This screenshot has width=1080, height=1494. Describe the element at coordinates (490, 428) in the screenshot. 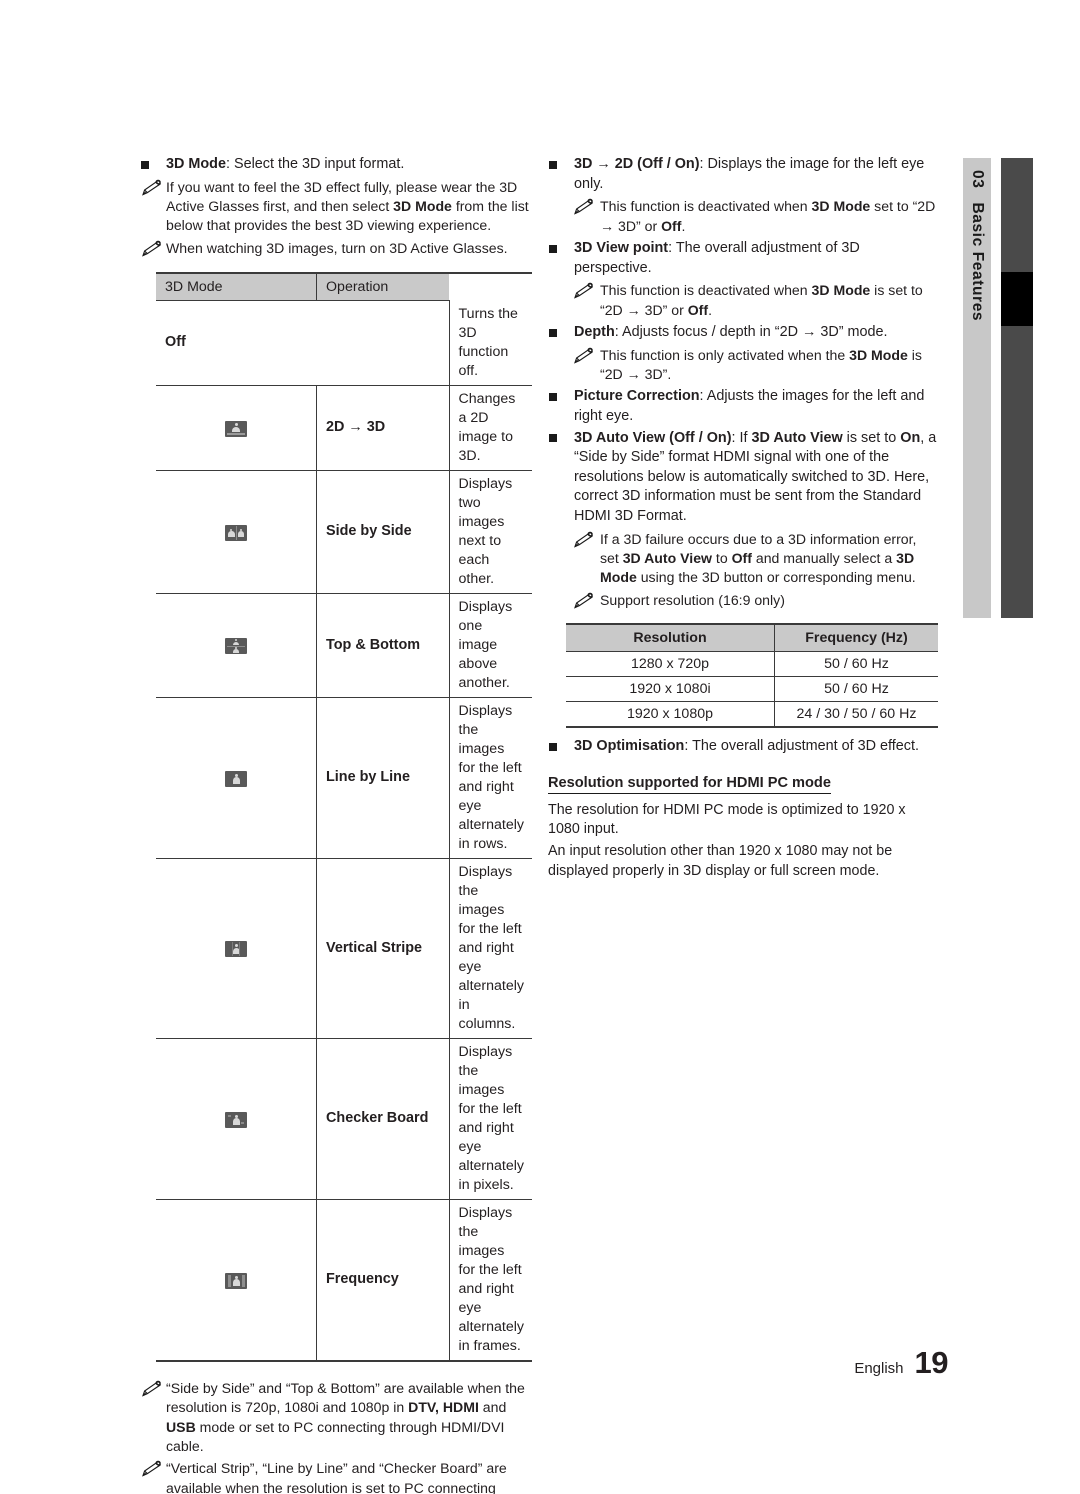

I see `mode-operation: Changes a 2D image to 3D.` at that location.